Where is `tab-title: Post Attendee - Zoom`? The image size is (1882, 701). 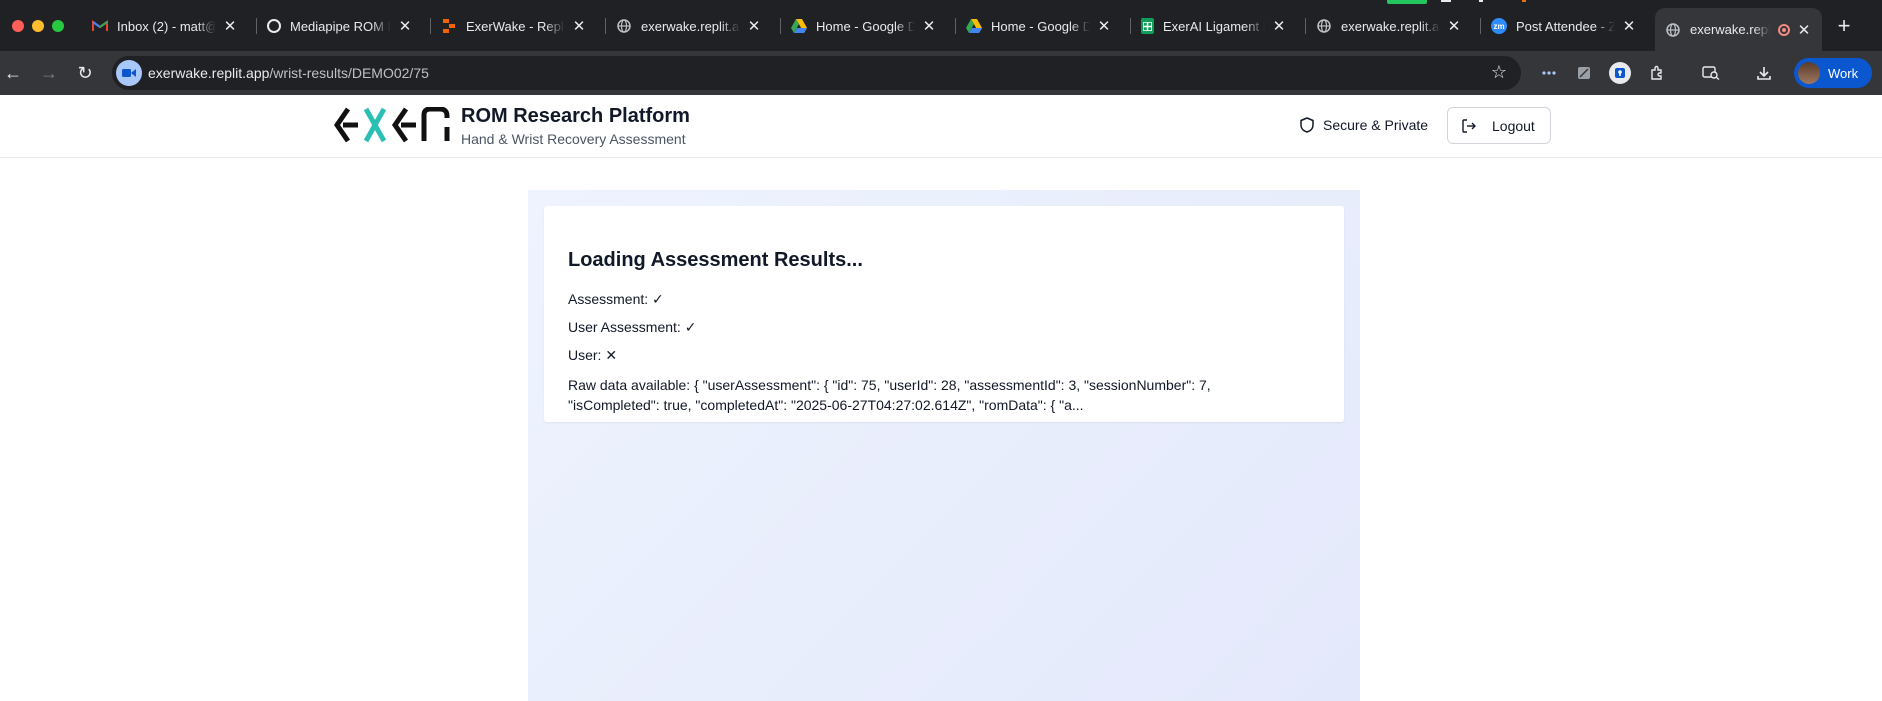
tab-title: Post Attendee - Zoom is located at coordinates (1565, 26).